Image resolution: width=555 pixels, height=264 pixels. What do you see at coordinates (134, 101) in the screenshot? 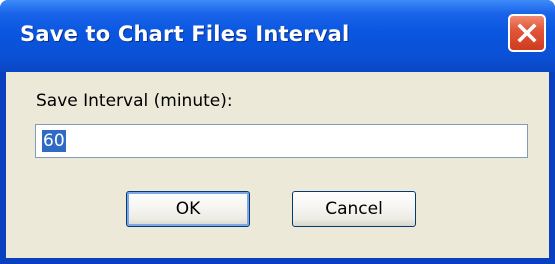
I see `save-interval-label: Save Interval (minute):` at bounding box center [134, 101].